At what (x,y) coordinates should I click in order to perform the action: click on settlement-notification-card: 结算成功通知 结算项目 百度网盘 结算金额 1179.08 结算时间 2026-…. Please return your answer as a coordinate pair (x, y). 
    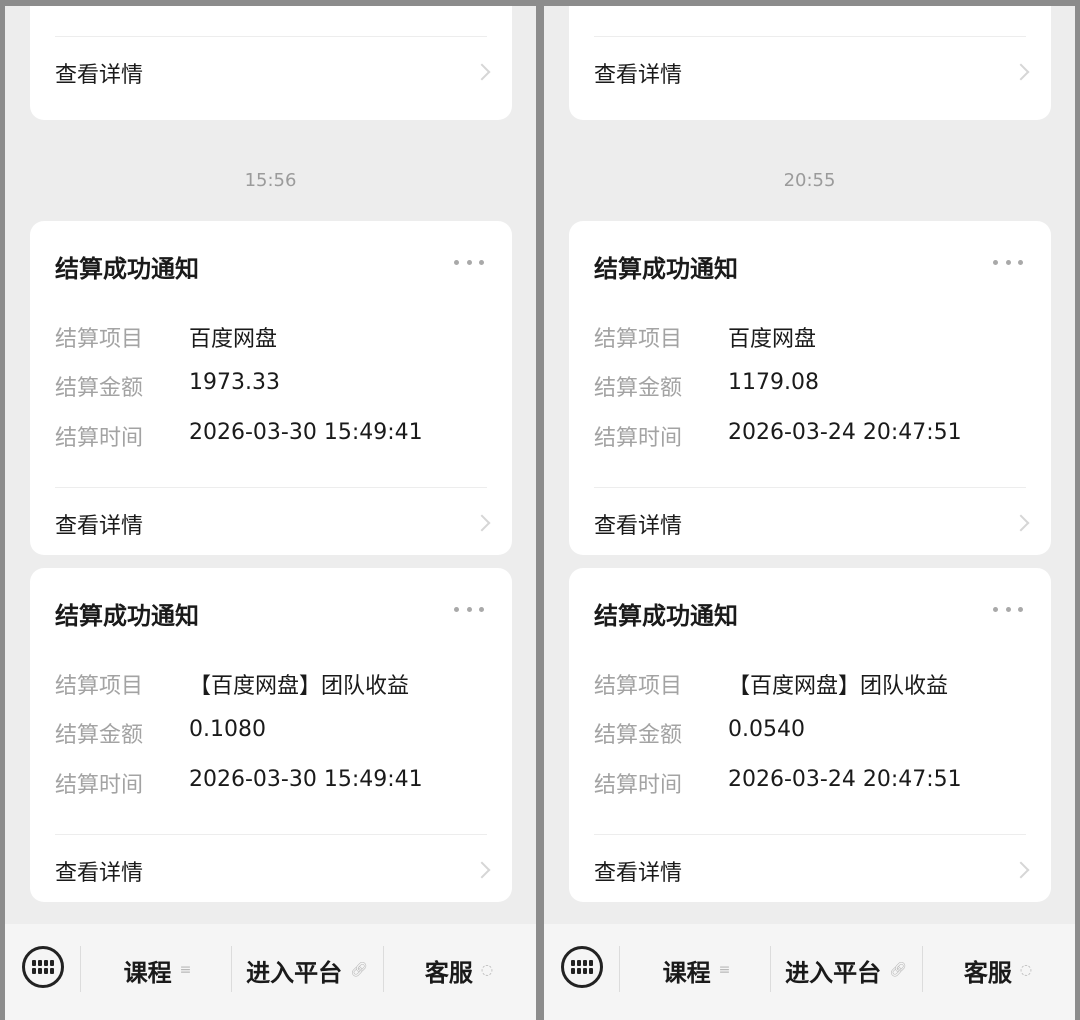
    Looking at the image, I should click on (810, 388).